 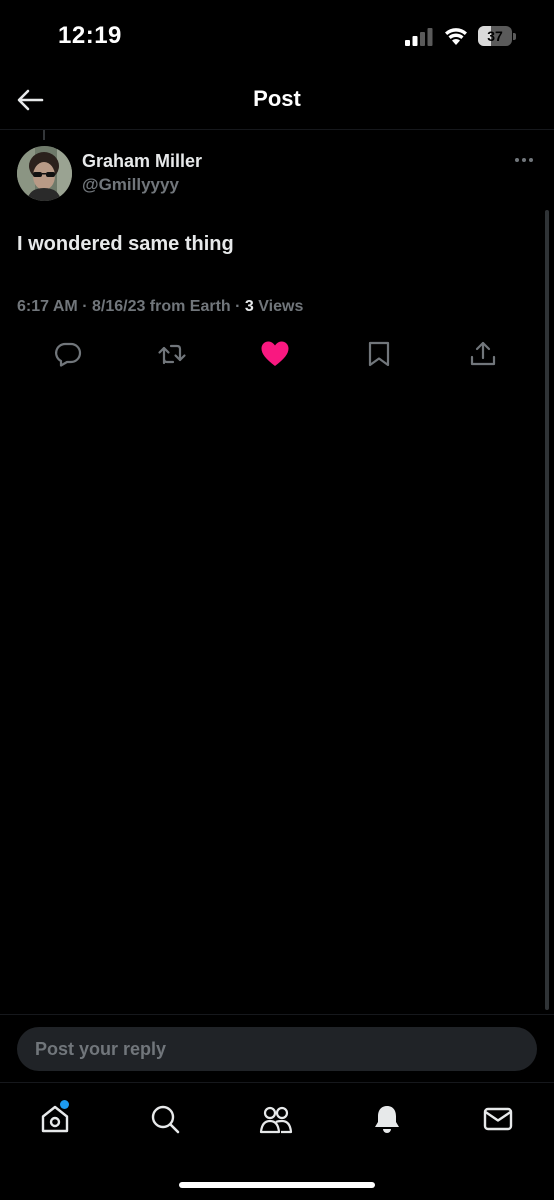 I want to click on nav-notifications, so click(x=387, y=1119).